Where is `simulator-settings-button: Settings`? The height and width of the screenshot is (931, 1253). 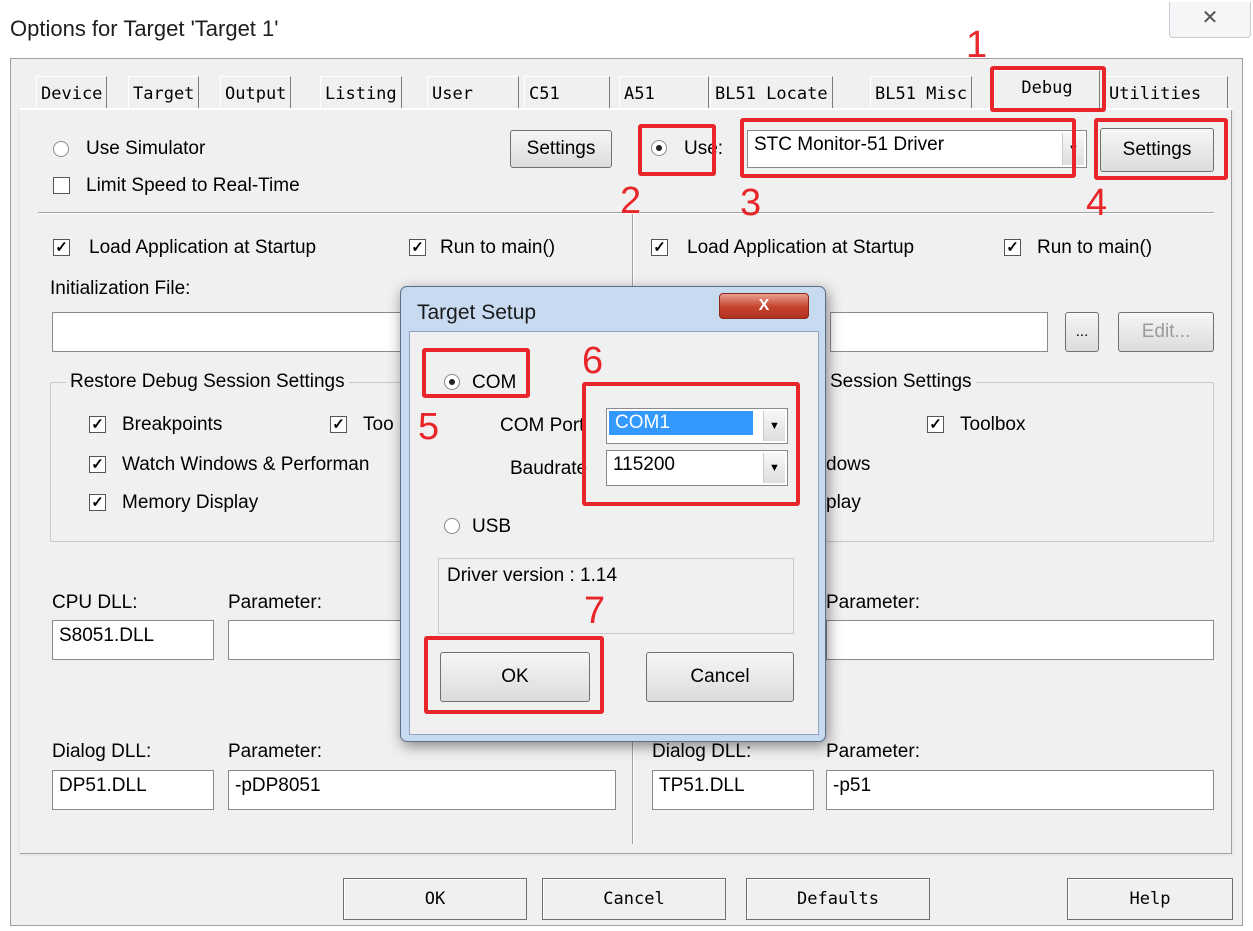 simulator-settings-button: Settings is located at coordinates (561, 149).